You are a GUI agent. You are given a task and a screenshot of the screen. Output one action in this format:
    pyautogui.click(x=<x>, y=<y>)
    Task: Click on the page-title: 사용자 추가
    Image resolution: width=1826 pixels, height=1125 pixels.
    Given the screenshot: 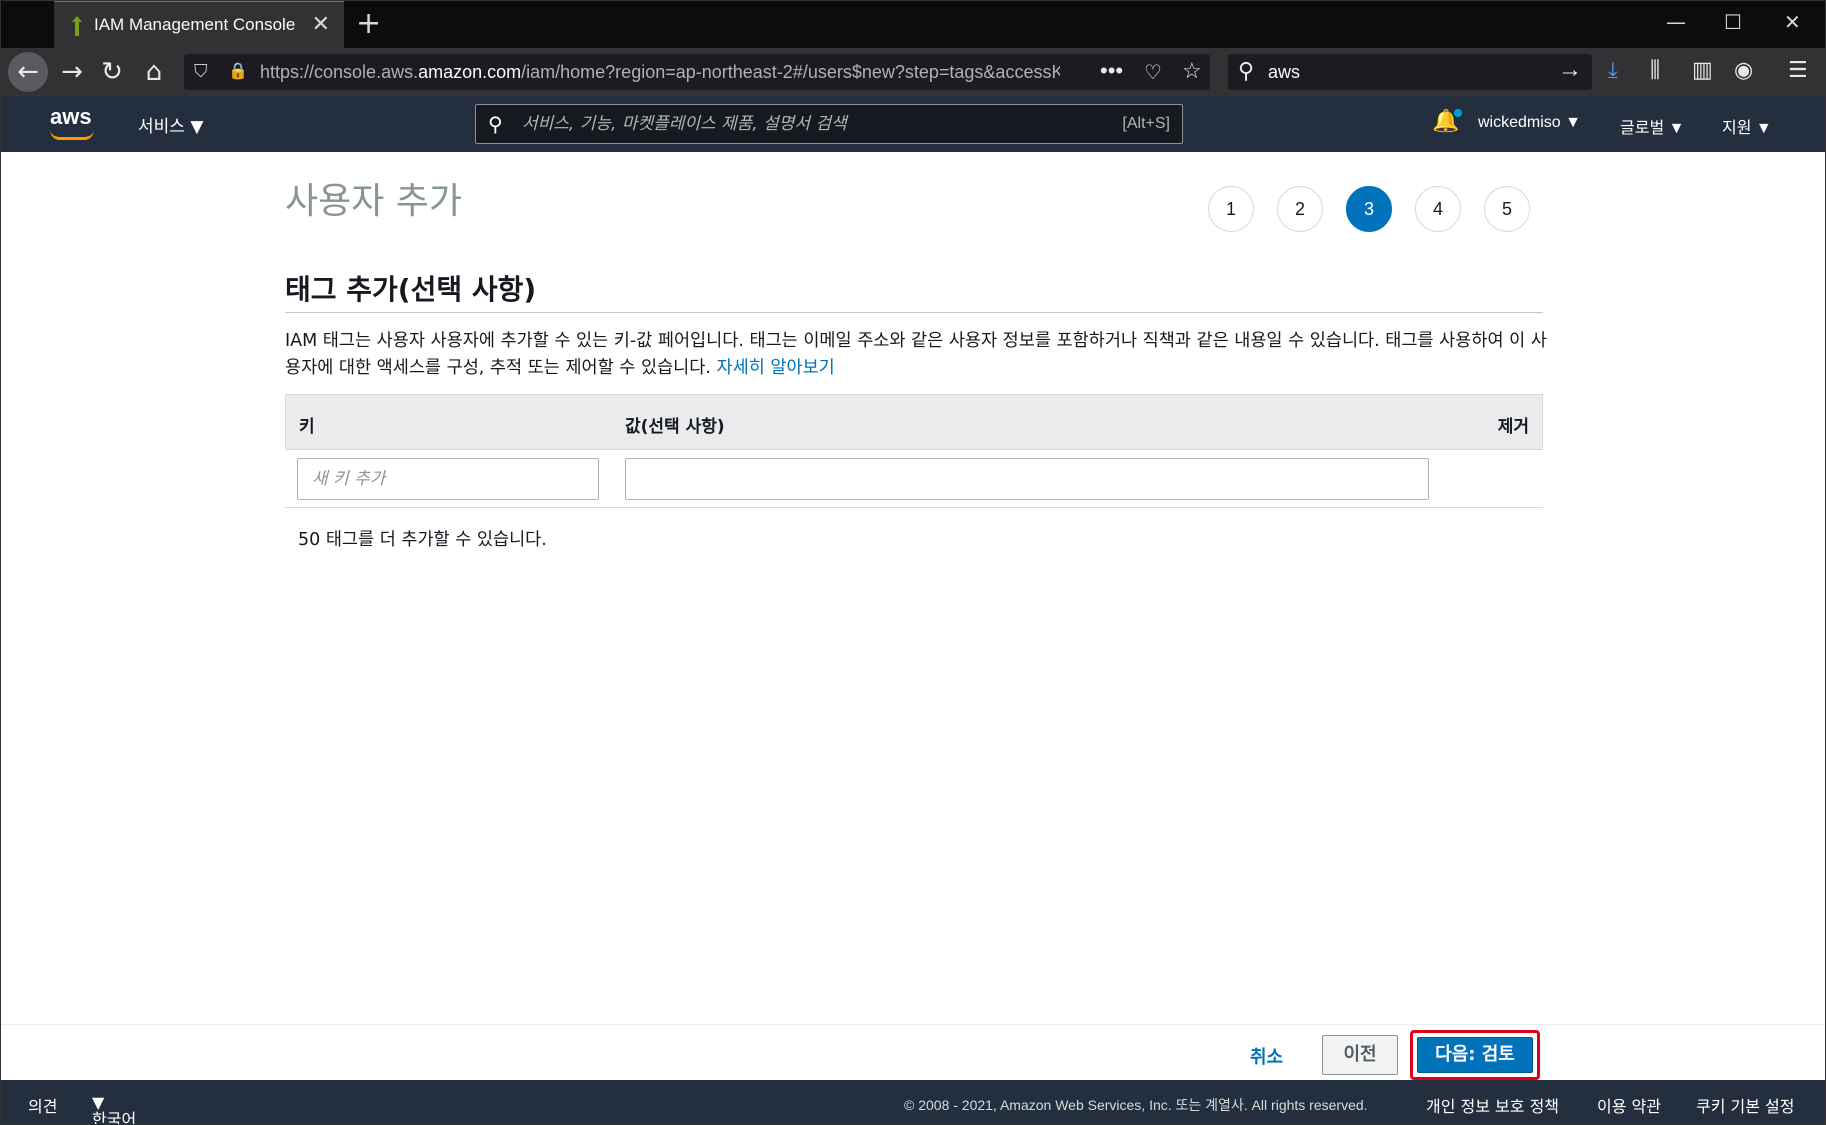 What is the action you would take?
    pyautogui.click(x=374, y=201)
    